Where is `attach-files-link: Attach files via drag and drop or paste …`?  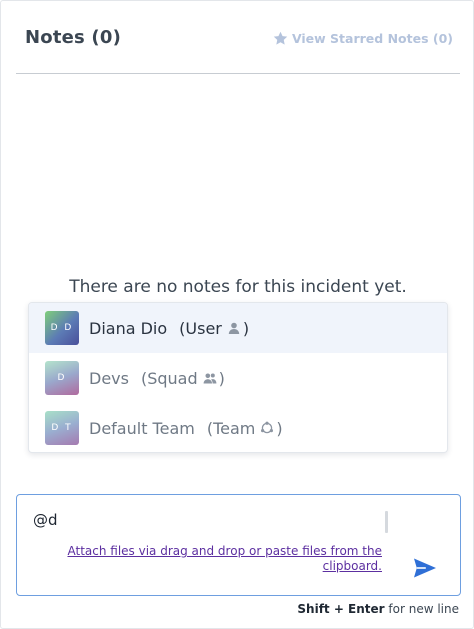
attach-files-link: Attach files via drag and drop or paste … is located at coordinates (219, 559).